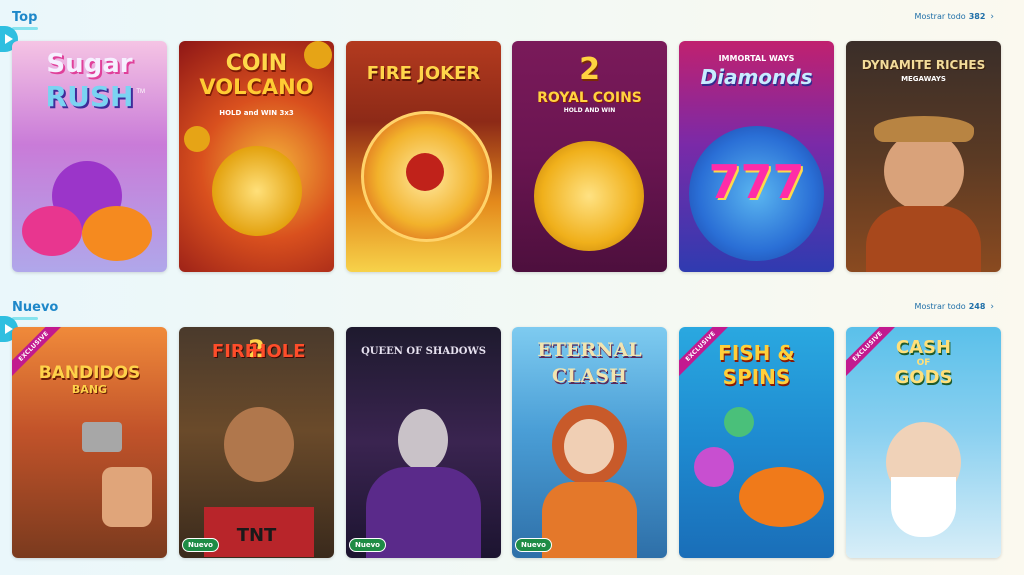  I want to click on game-title: MEGAWAYS, so click(923, 79).